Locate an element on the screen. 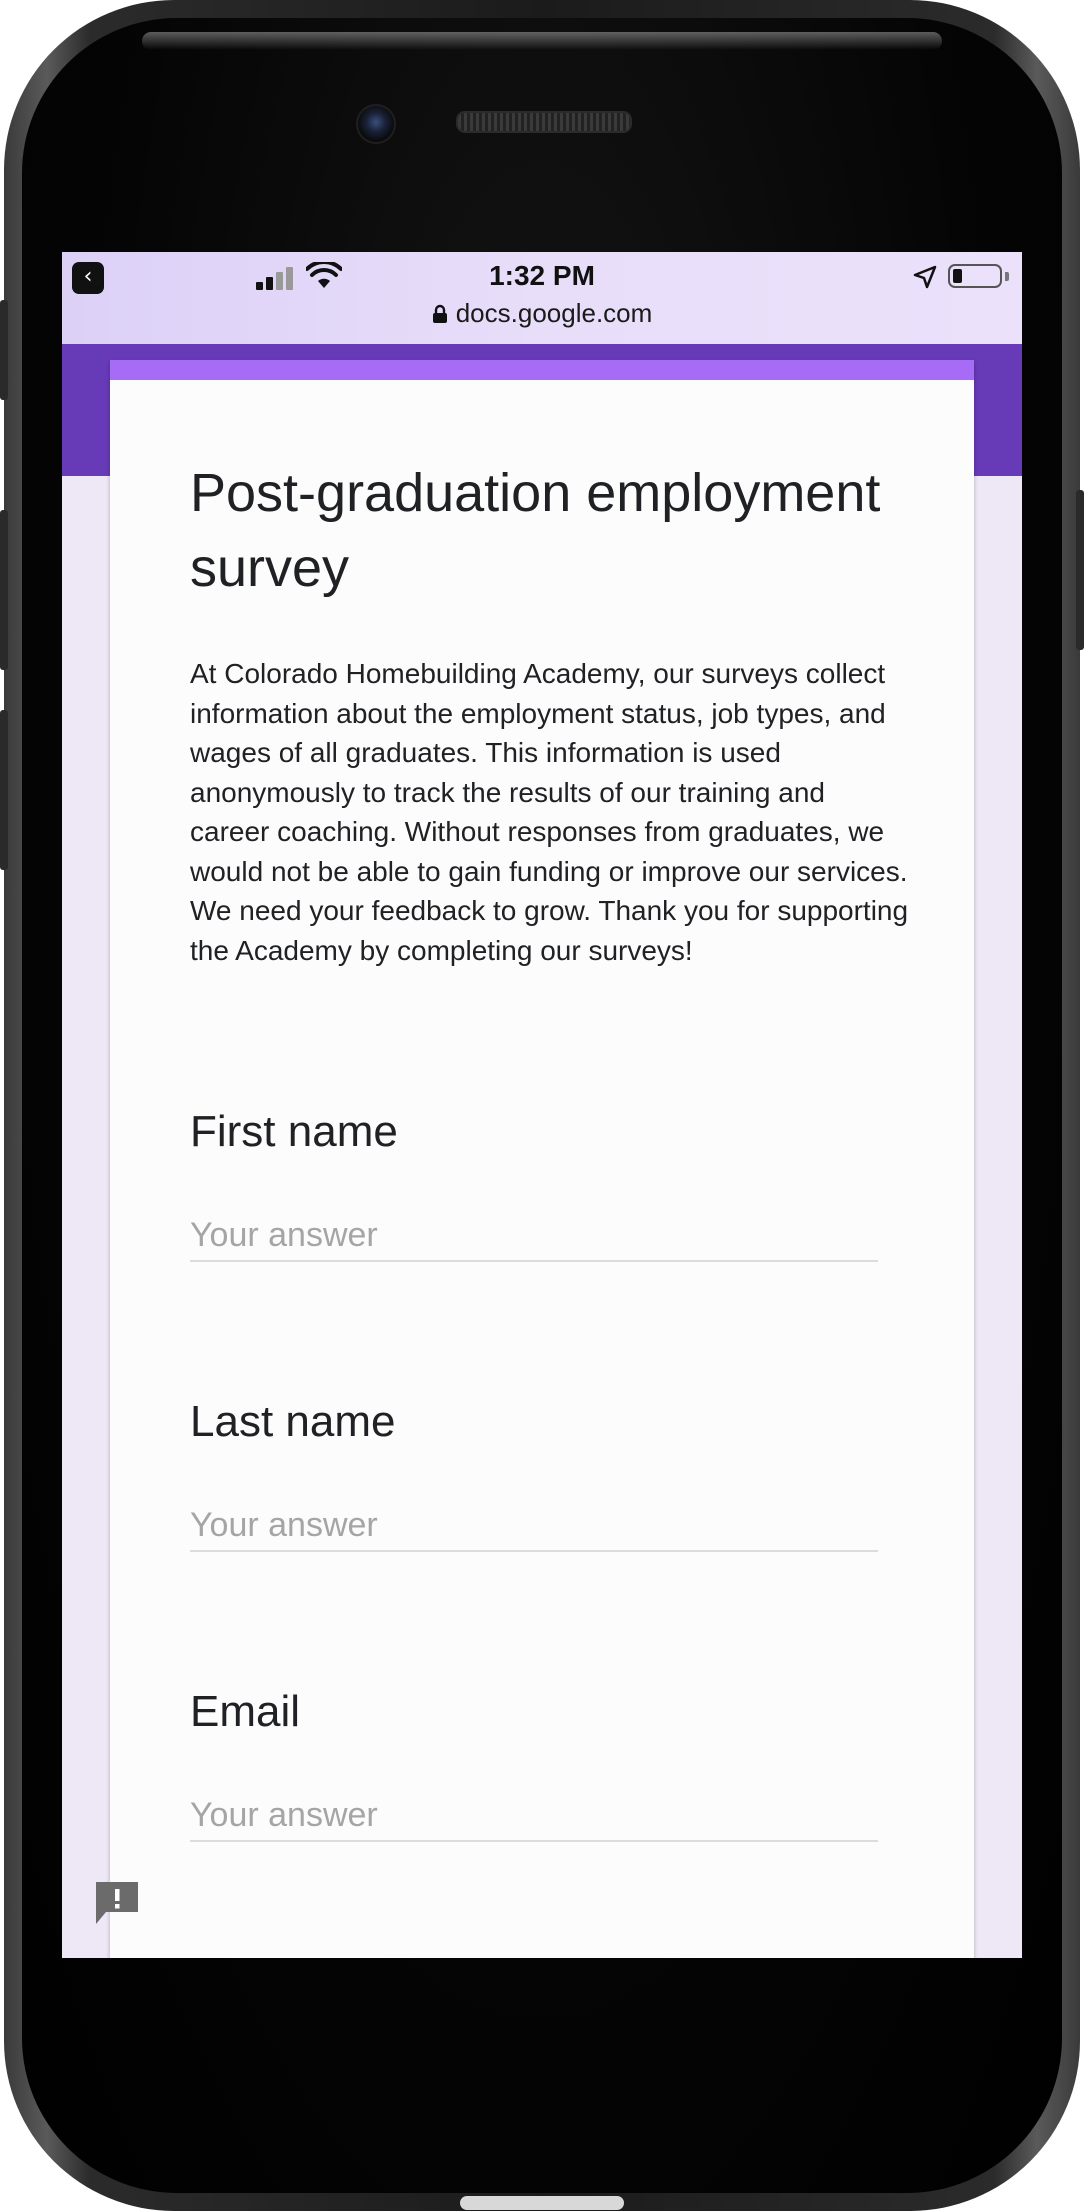  mute-switch is located at coordinates (4, 350).